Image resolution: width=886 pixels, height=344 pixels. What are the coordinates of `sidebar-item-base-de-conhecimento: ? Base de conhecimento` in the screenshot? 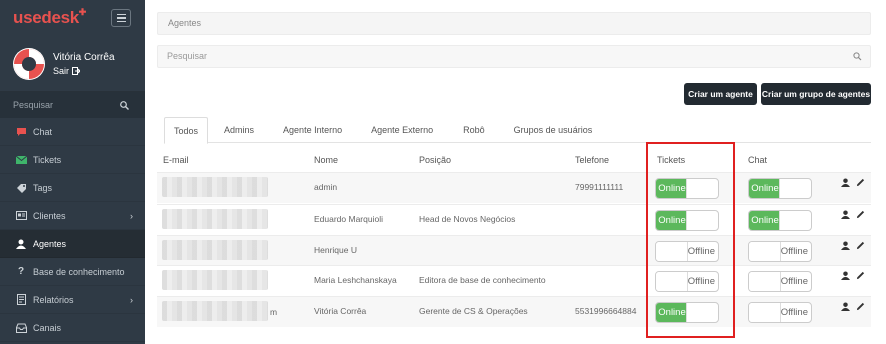 It's located at (72, 272).